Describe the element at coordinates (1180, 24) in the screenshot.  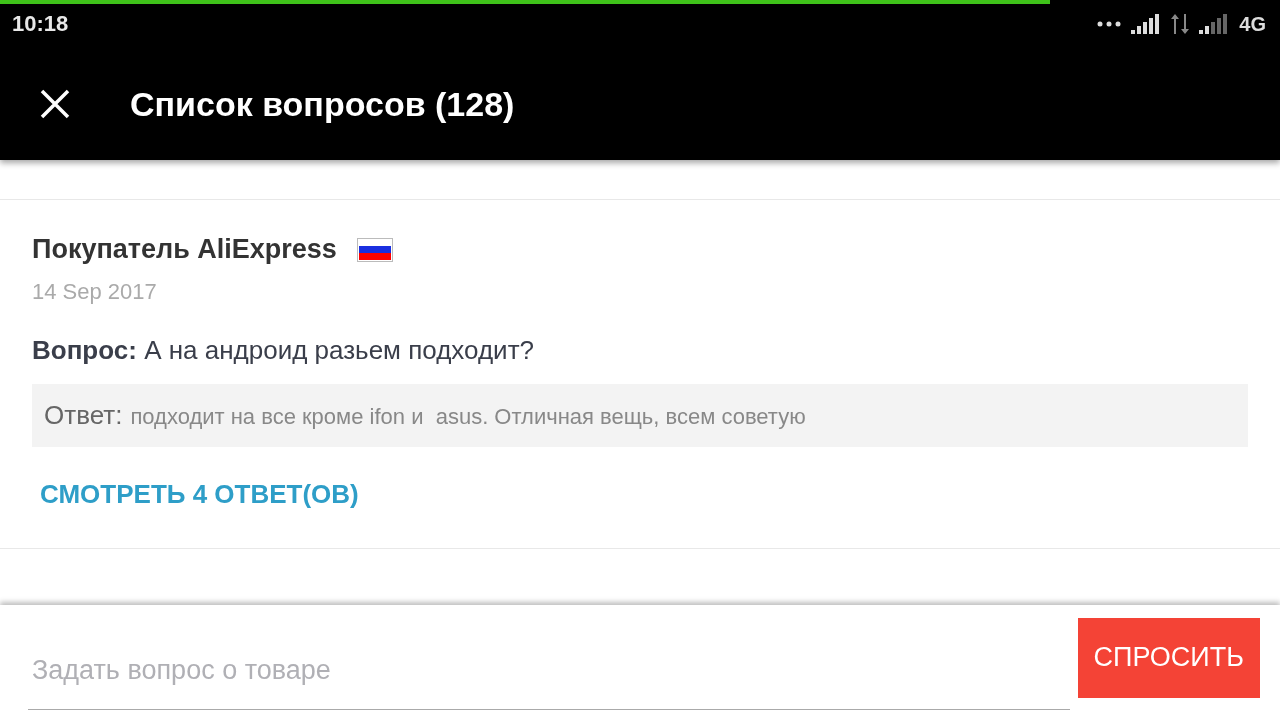
I see `data-arrows-icon` at that location.